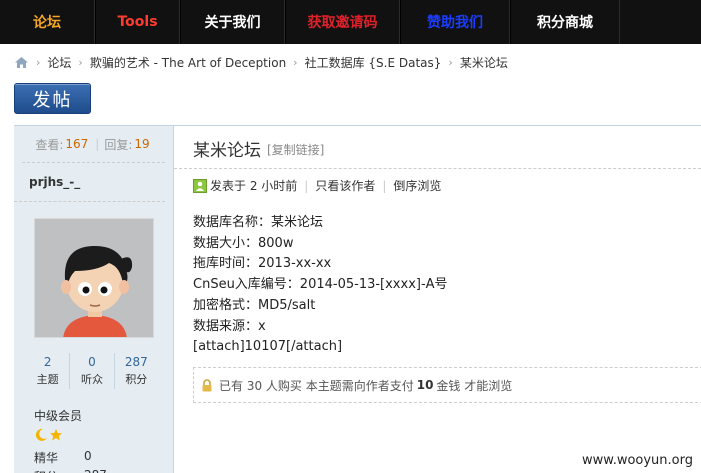 The image size is (701, 473). What do you see at coordinates (254, 186) in the screenshot?
I see `posted-time: 发表于 2 小时前` at bounding box center [254, 186].